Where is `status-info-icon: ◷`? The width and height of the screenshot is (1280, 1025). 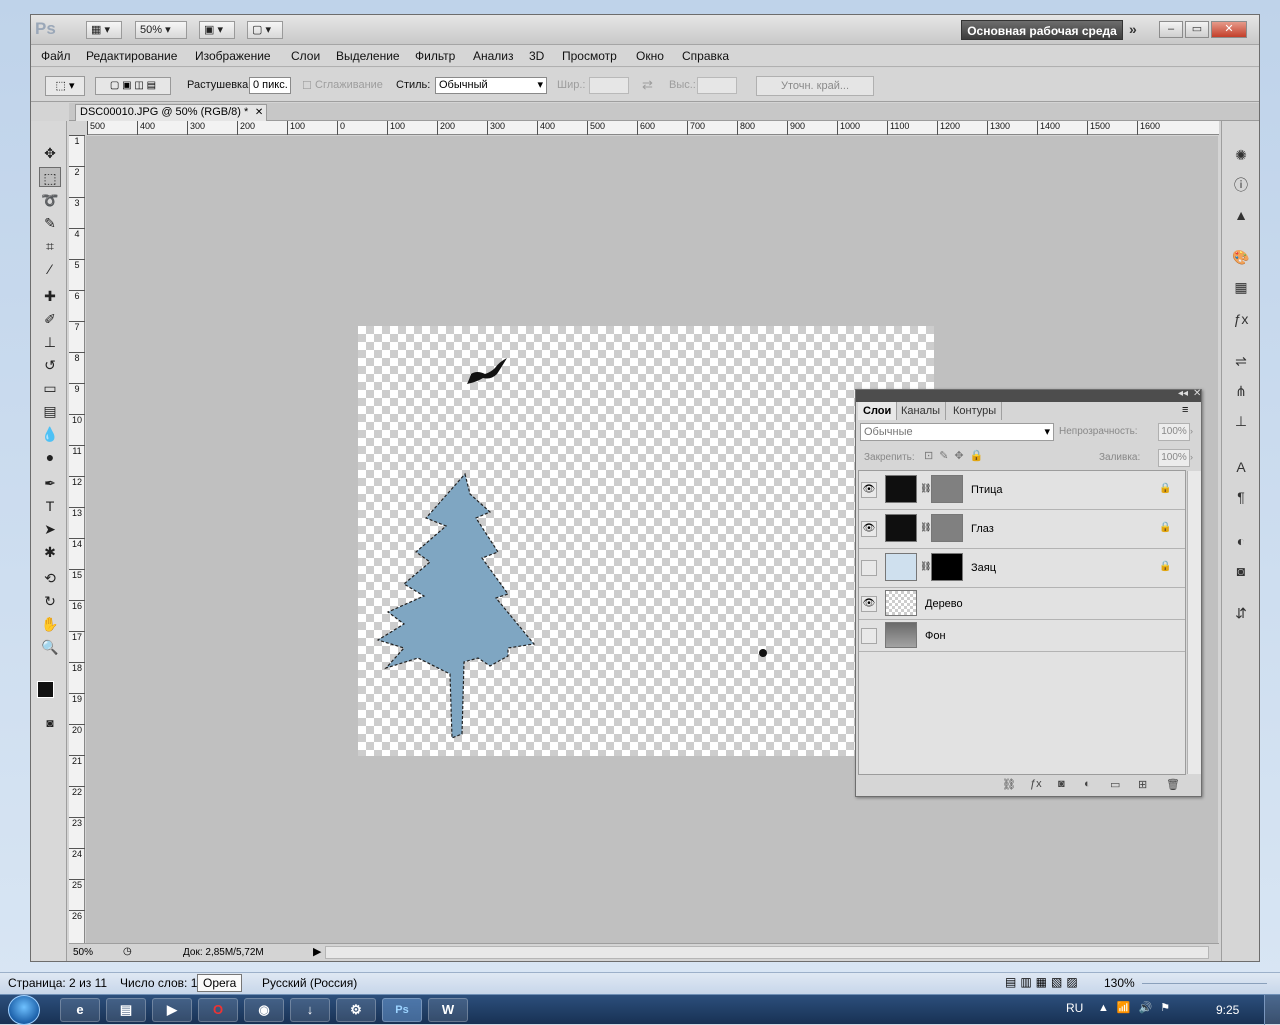
status-info-icon: ◷ is located at coordinates (127, 951).